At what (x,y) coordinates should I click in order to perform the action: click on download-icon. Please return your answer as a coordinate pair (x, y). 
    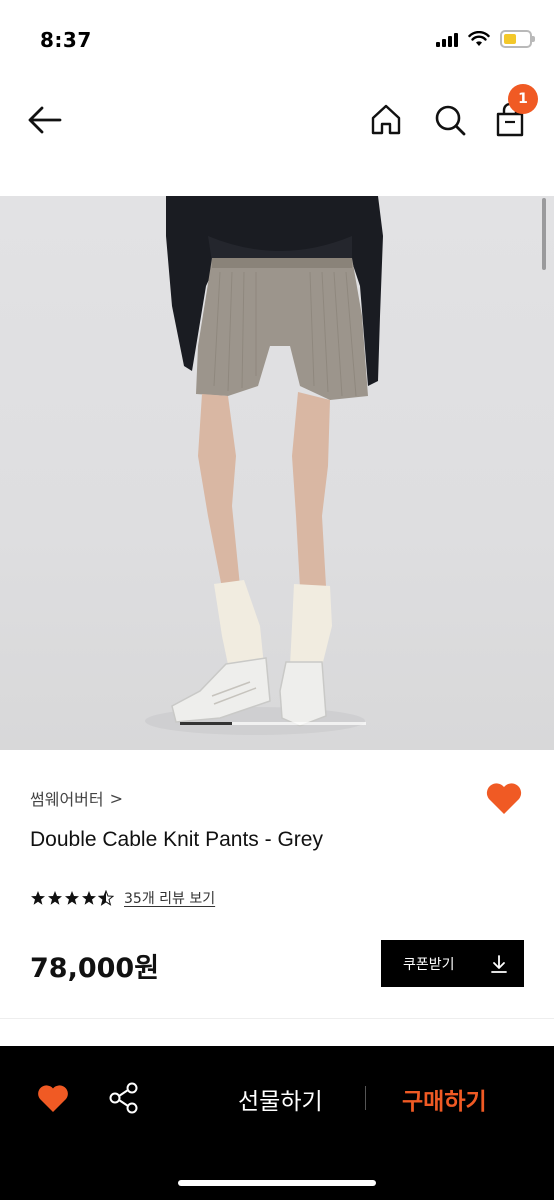
    Looking at the image, I should click on (499, 963).